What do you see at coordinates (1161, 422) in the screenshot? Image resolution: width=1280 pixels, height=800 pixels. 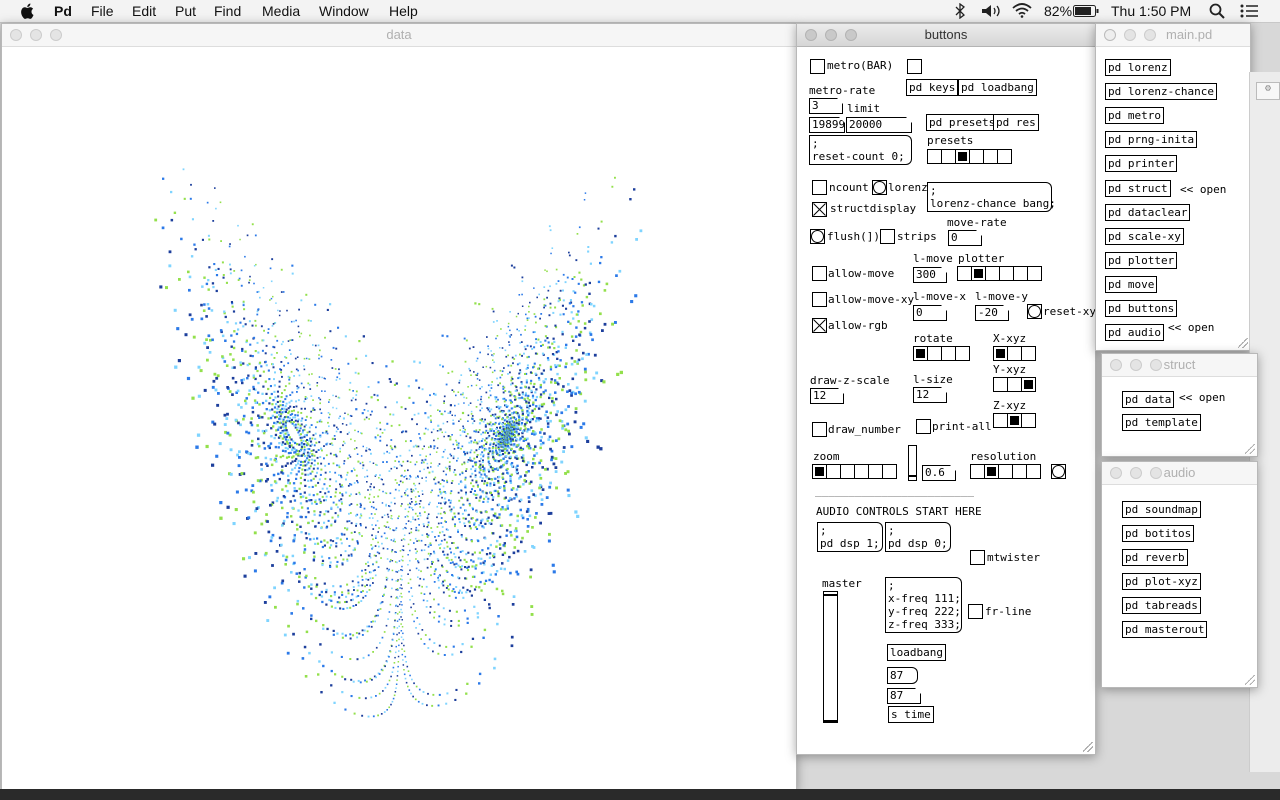 I see `pd-template-object: pd template` at bounding box center [1161, 422].